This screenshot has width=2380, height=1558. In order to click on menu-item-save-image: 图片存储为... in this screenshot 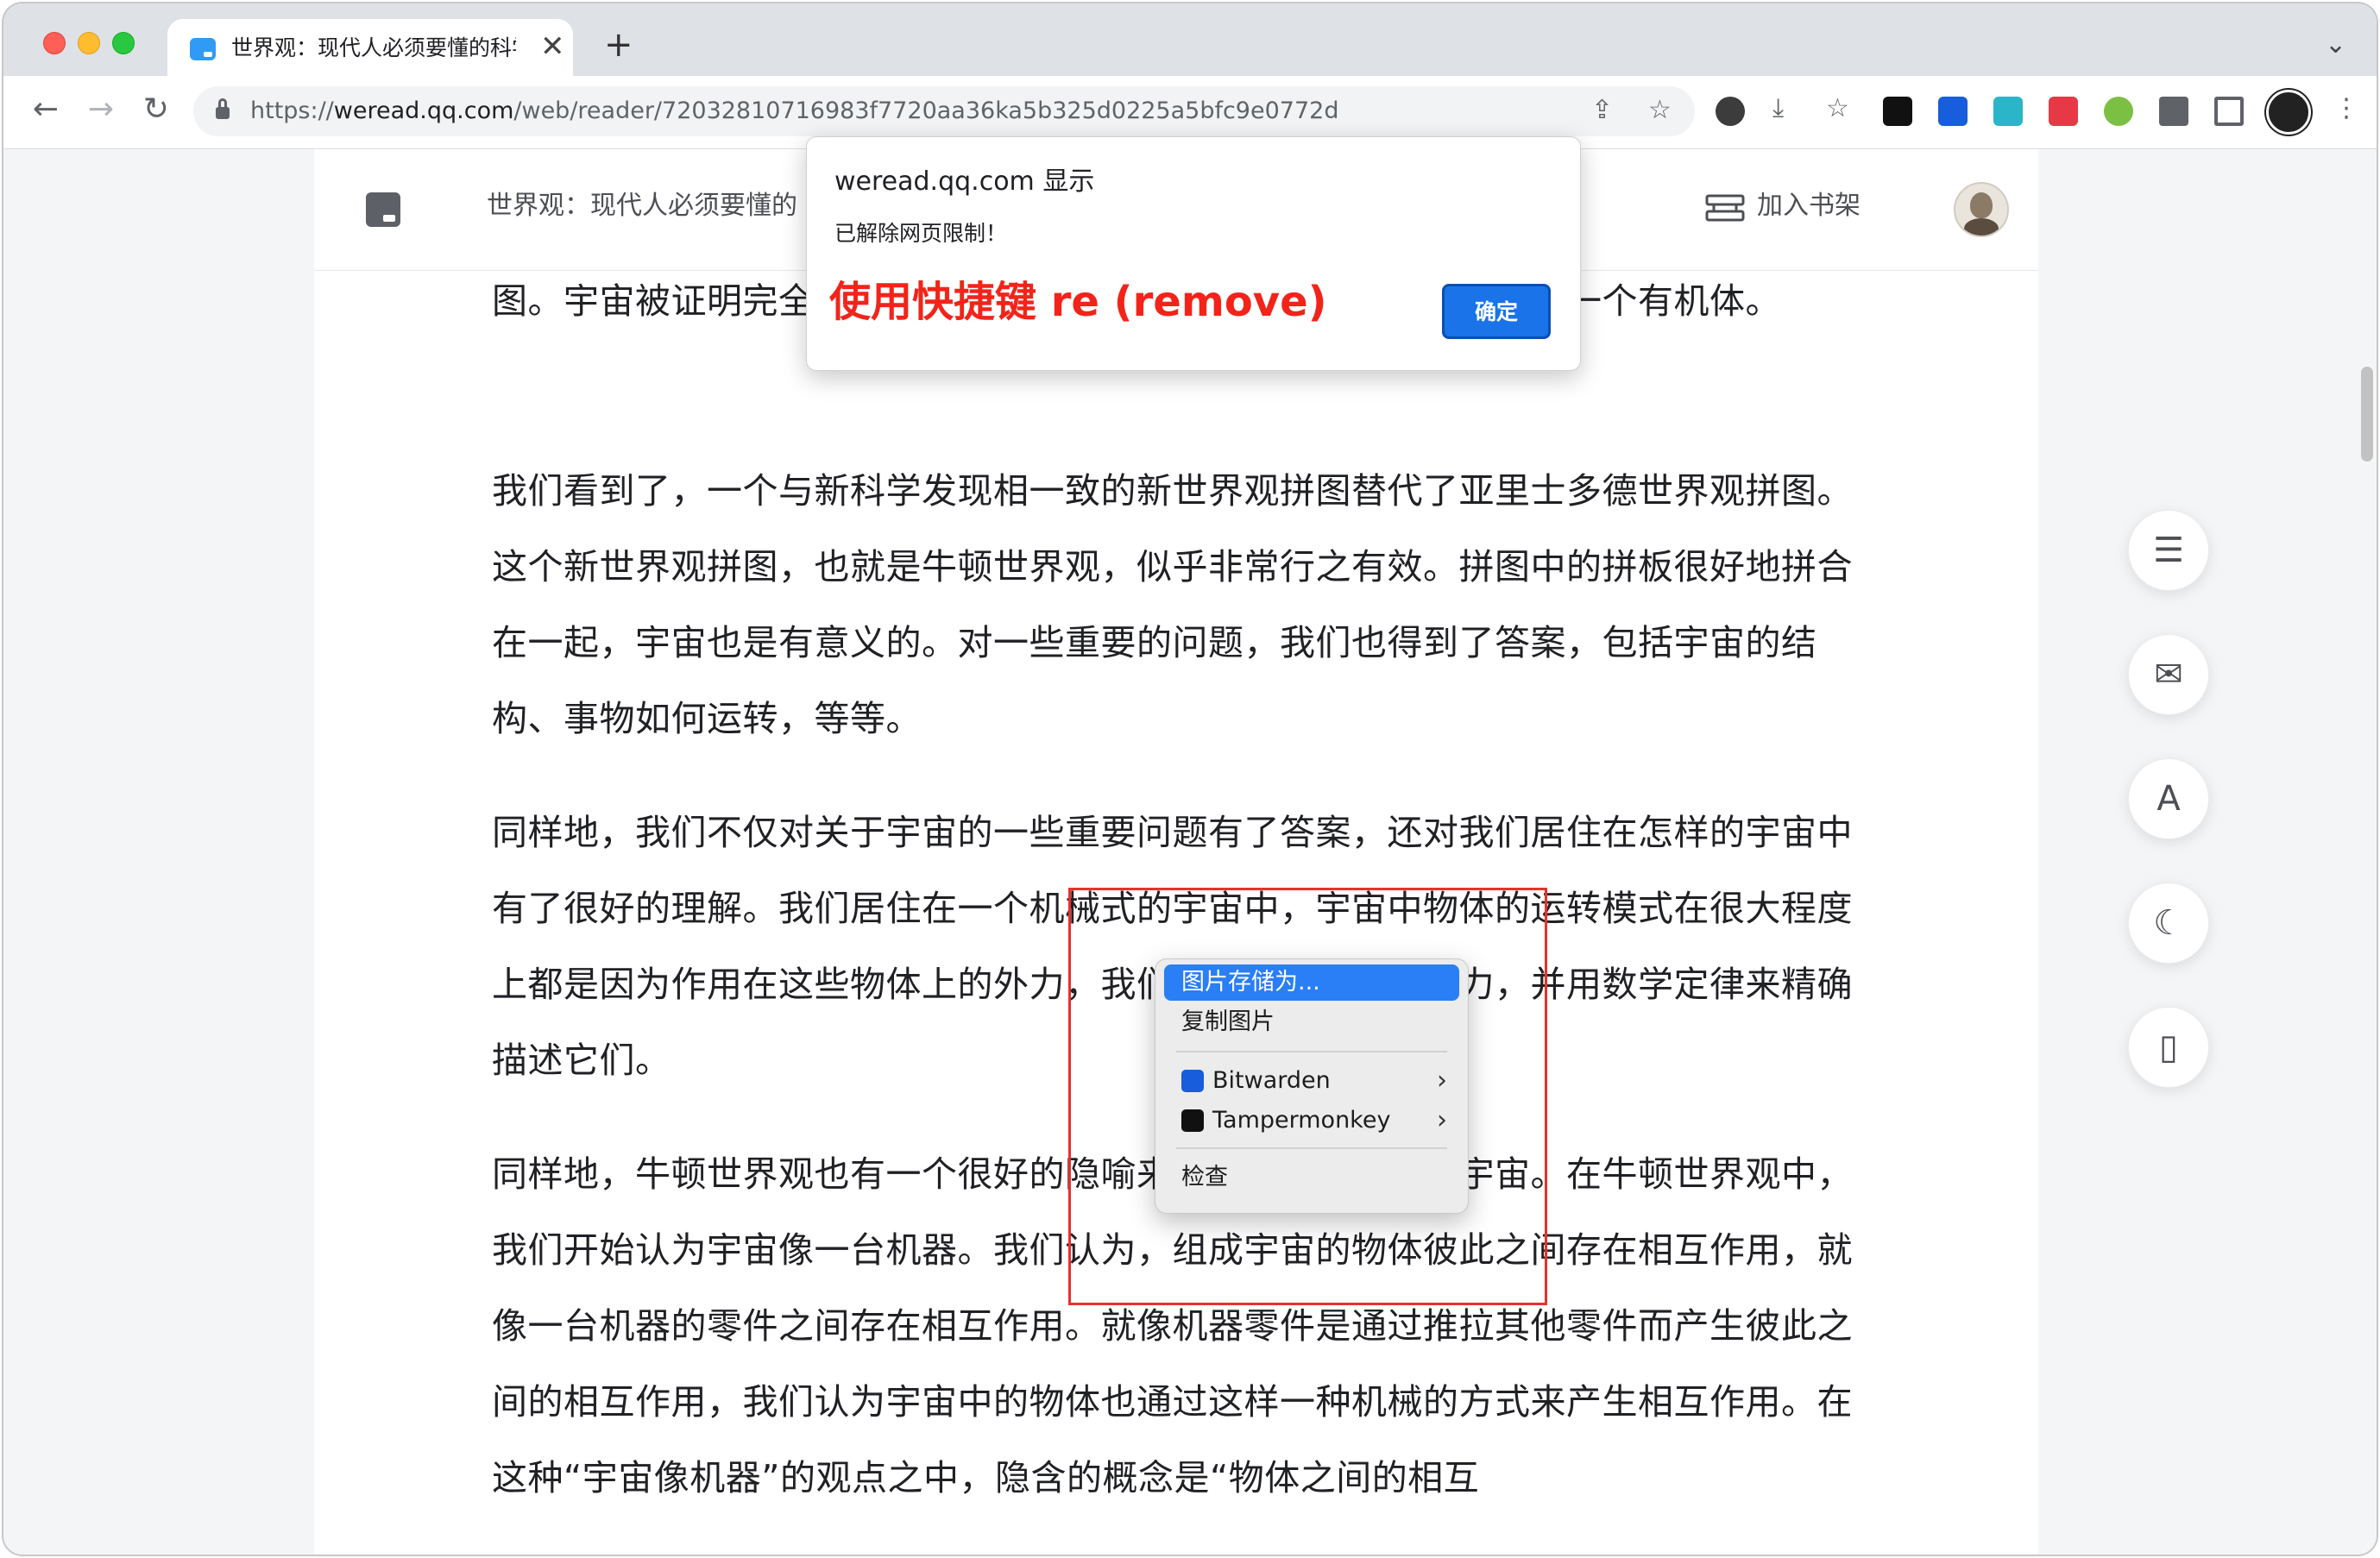, I will do `click(1312, 983)`.